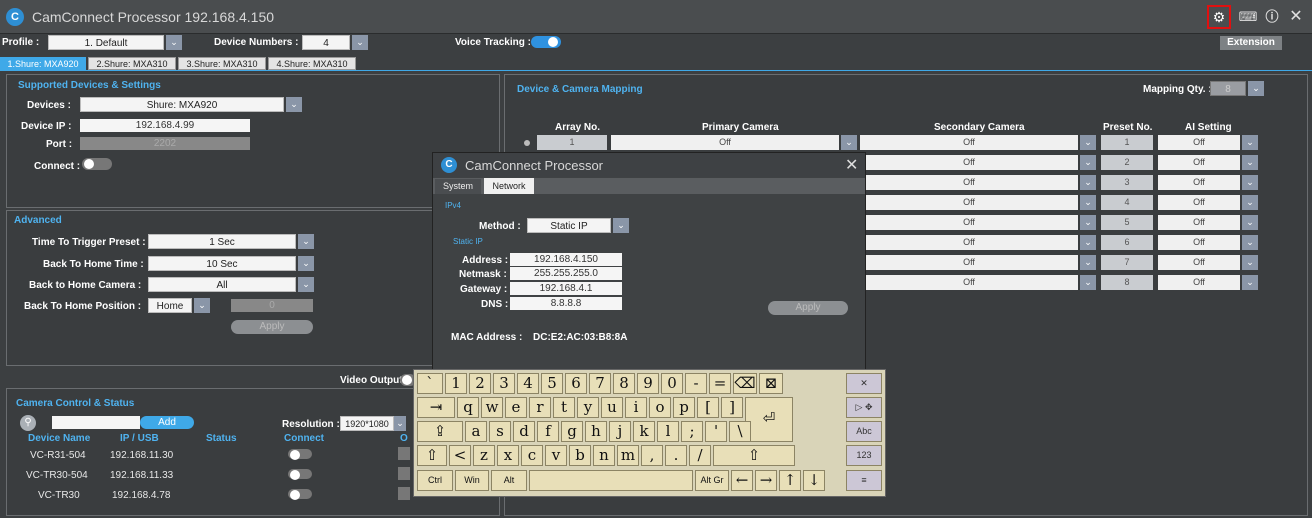  I want to click on arrow-key: ↓, so click(814, 480).